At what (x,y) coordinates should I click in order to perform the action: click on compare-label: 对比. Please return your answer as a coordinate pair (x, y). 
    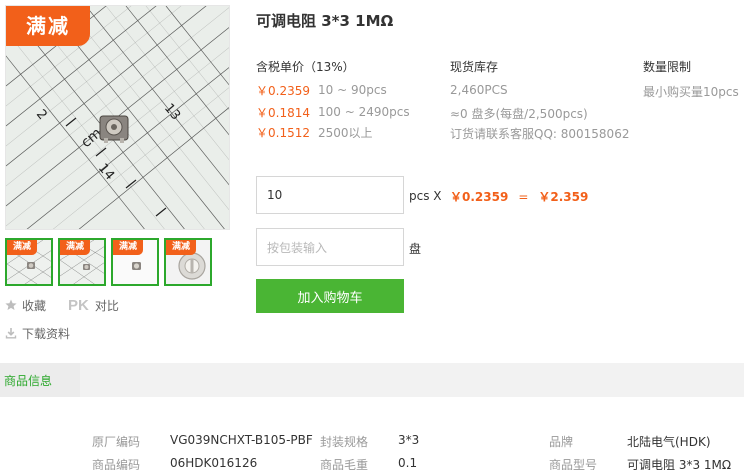
    Looking at the image, I should click on (106, 305).